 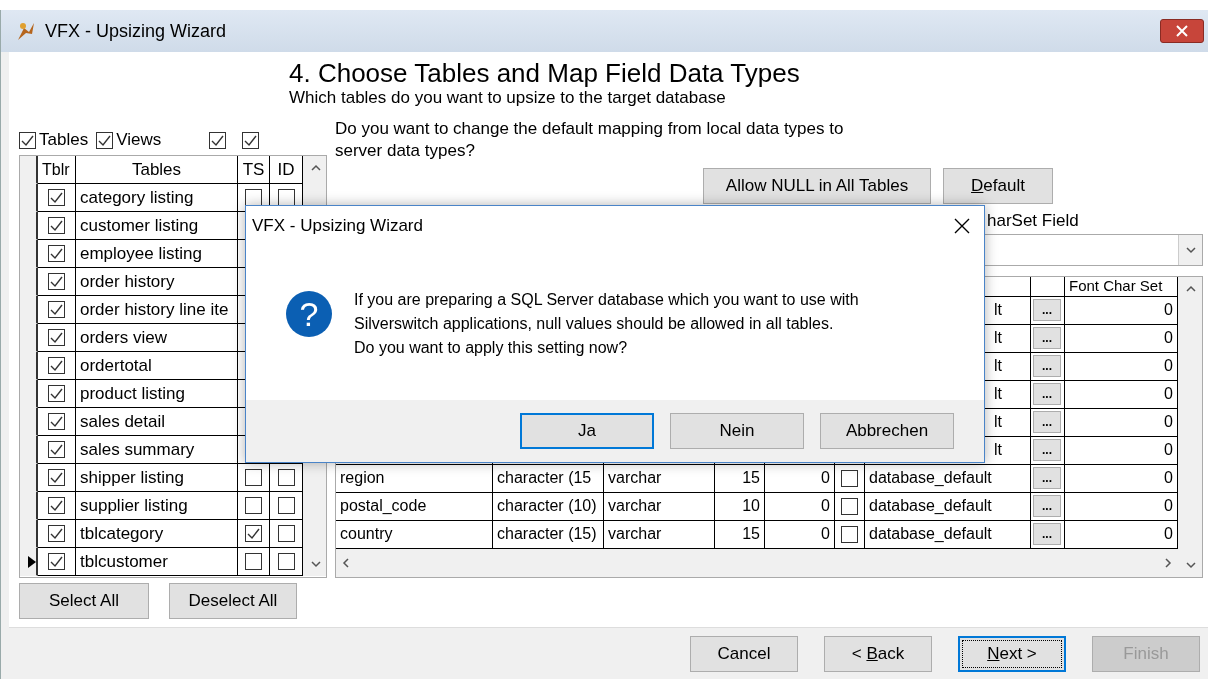 What do you see at coordinates (127, 281) in the screenshot?
I see `table-name: order history` at bounding box center [127, 281].